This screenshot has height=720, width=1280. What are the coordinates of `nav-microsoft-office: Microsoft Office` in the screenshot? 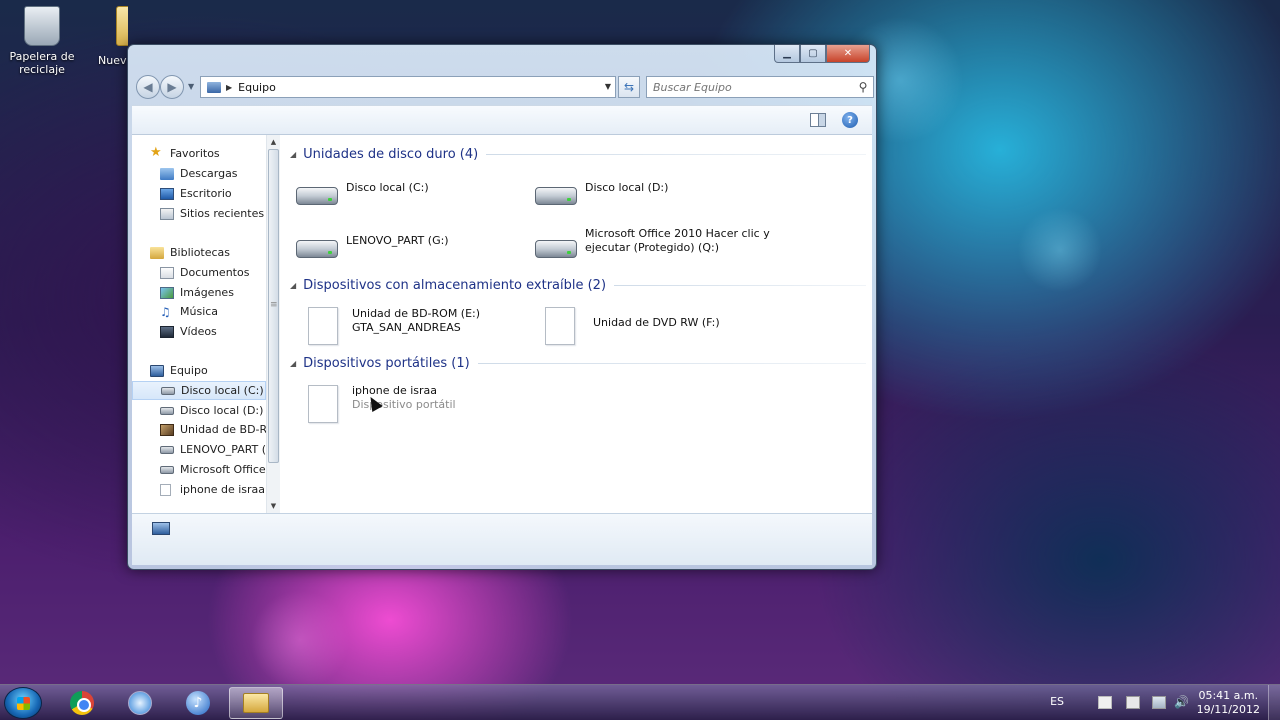 It's located at (199, 469).